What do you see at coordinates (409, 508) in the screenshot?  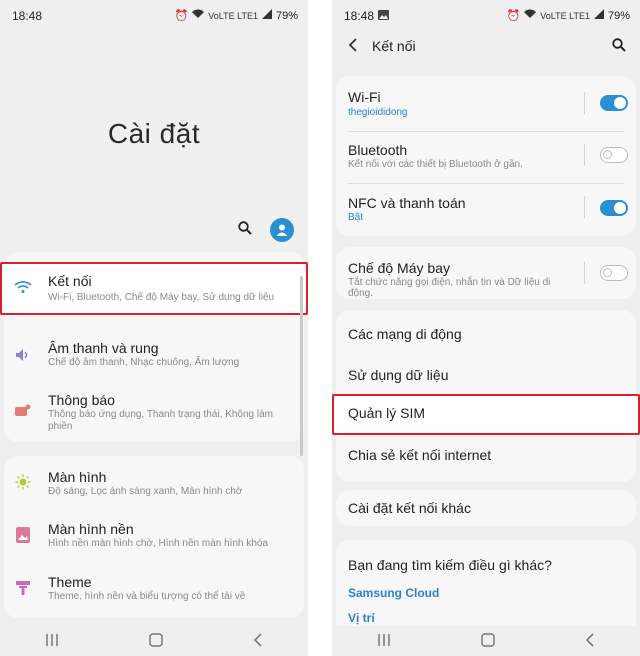 I see `item-title: Cài đặt kết nối khác` at bounding box center [409, 508].